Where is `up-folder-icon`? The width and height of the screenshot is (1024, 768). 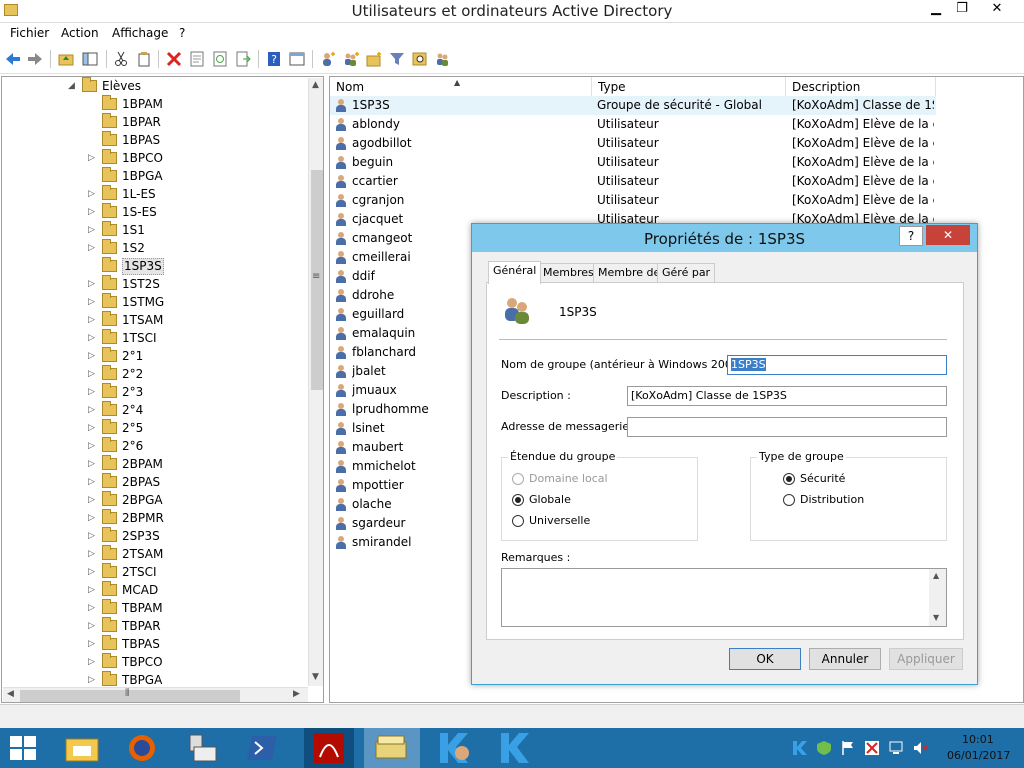 up-folder-icon is located at coordinates (66, 59).